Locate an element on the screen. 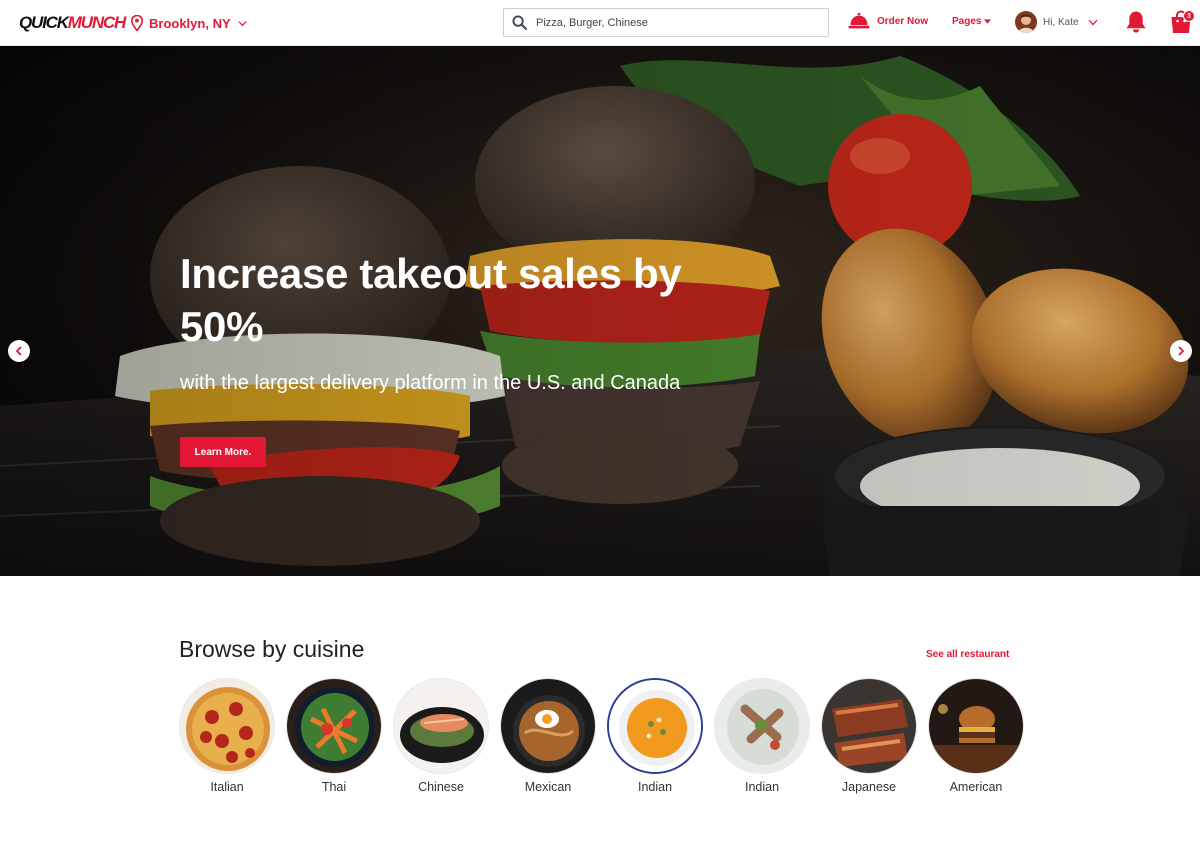 This screenshot has height=854, width=1200. user-greeting: Hi, Kate is located at coordinates (1061, 22).